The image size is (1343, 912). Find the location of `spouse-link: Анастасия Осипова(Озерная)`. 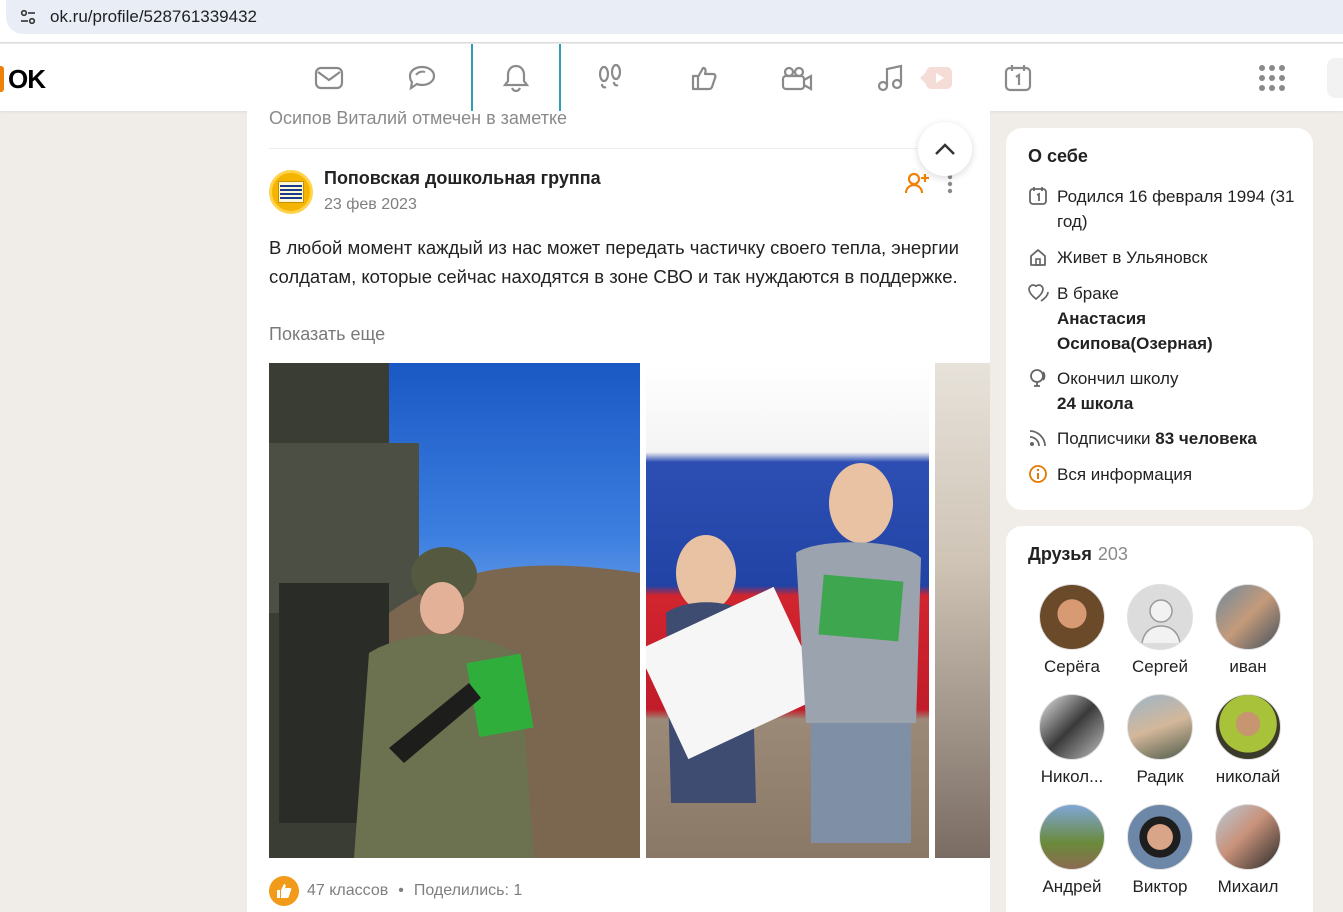

spouse-link: Анастасия Осипова(Озерная) is located at coordinates (1135, 331).